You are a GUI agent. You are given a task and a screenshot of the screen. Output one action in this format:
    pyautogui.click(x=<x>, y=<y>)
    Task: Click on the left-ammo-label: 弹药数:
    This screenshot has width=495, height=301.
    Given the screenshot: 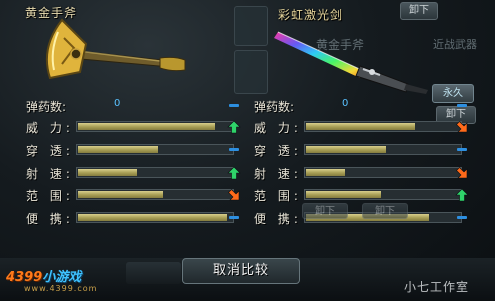 What is the action you would take?
    pyautogui.click(x=46, y=107)
    